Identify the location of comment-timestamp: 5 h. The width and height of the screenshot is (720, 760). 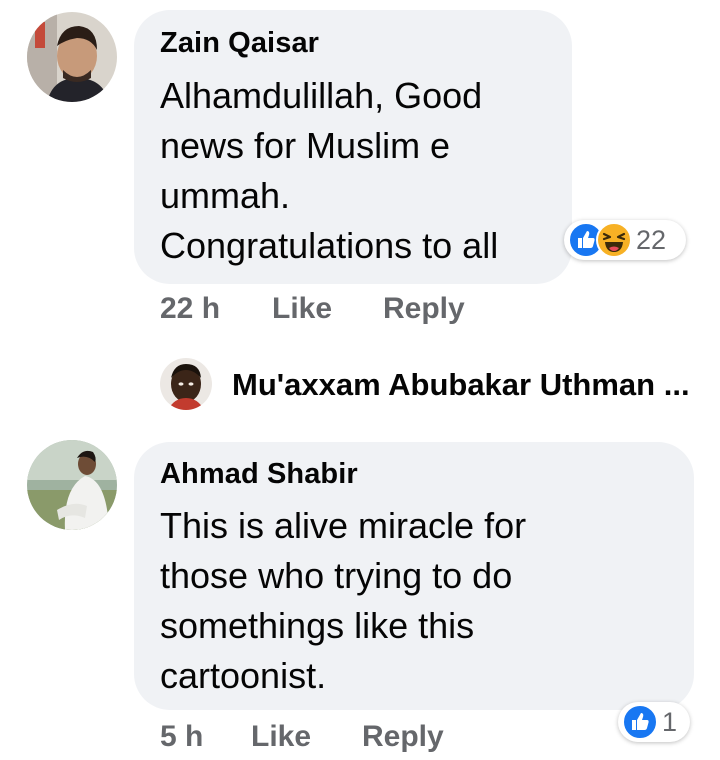
(182, 736).